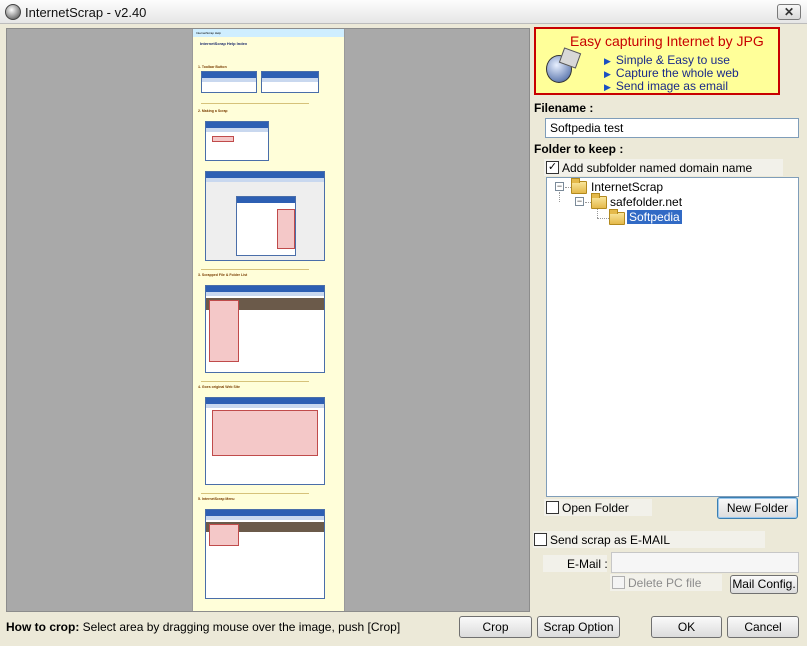 The width and height of the screenshot is (807, 646). Describe the element at coordinates (627, 187) in the screenshot. I see `tree-item-internetscrap: InternetScrap` at that location.